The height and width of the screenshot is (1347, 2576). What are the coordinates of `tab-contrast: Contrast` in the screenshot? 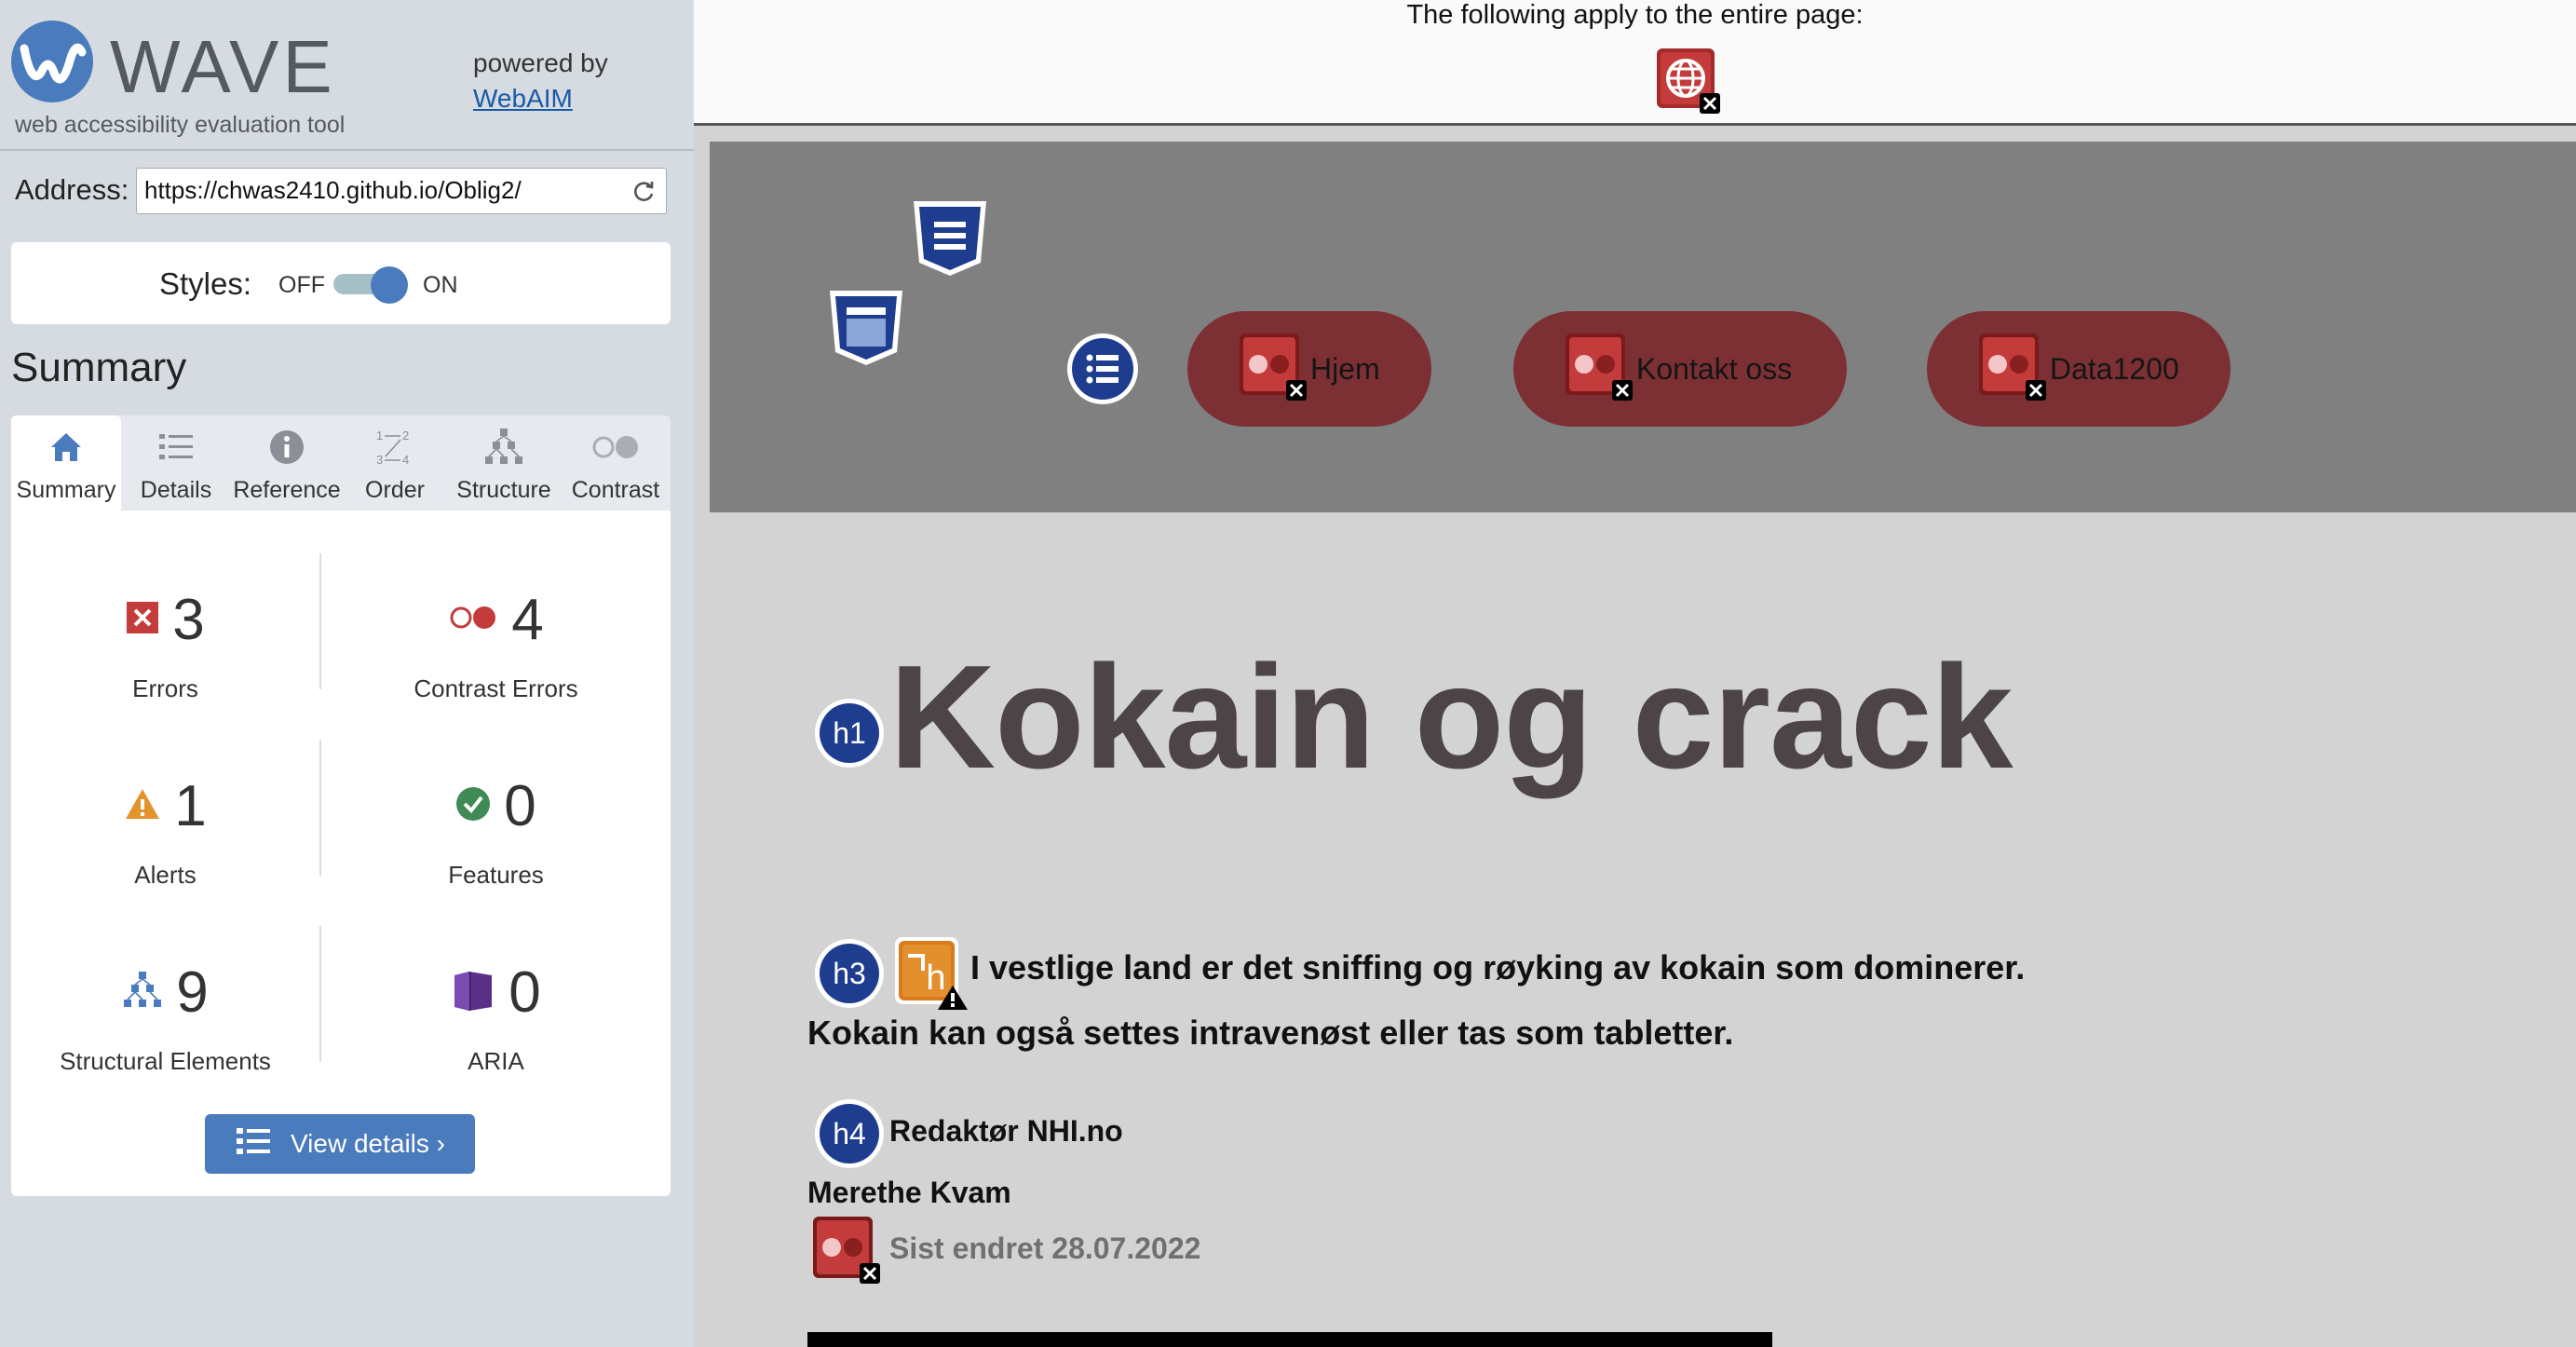 It's located at (616, 462).